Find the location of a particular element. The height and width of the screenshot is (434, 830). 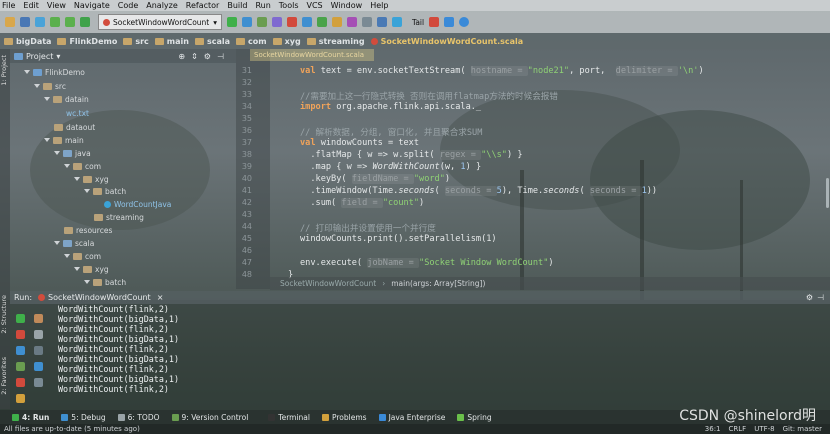

record-icon is located at coordinates (434, 22).